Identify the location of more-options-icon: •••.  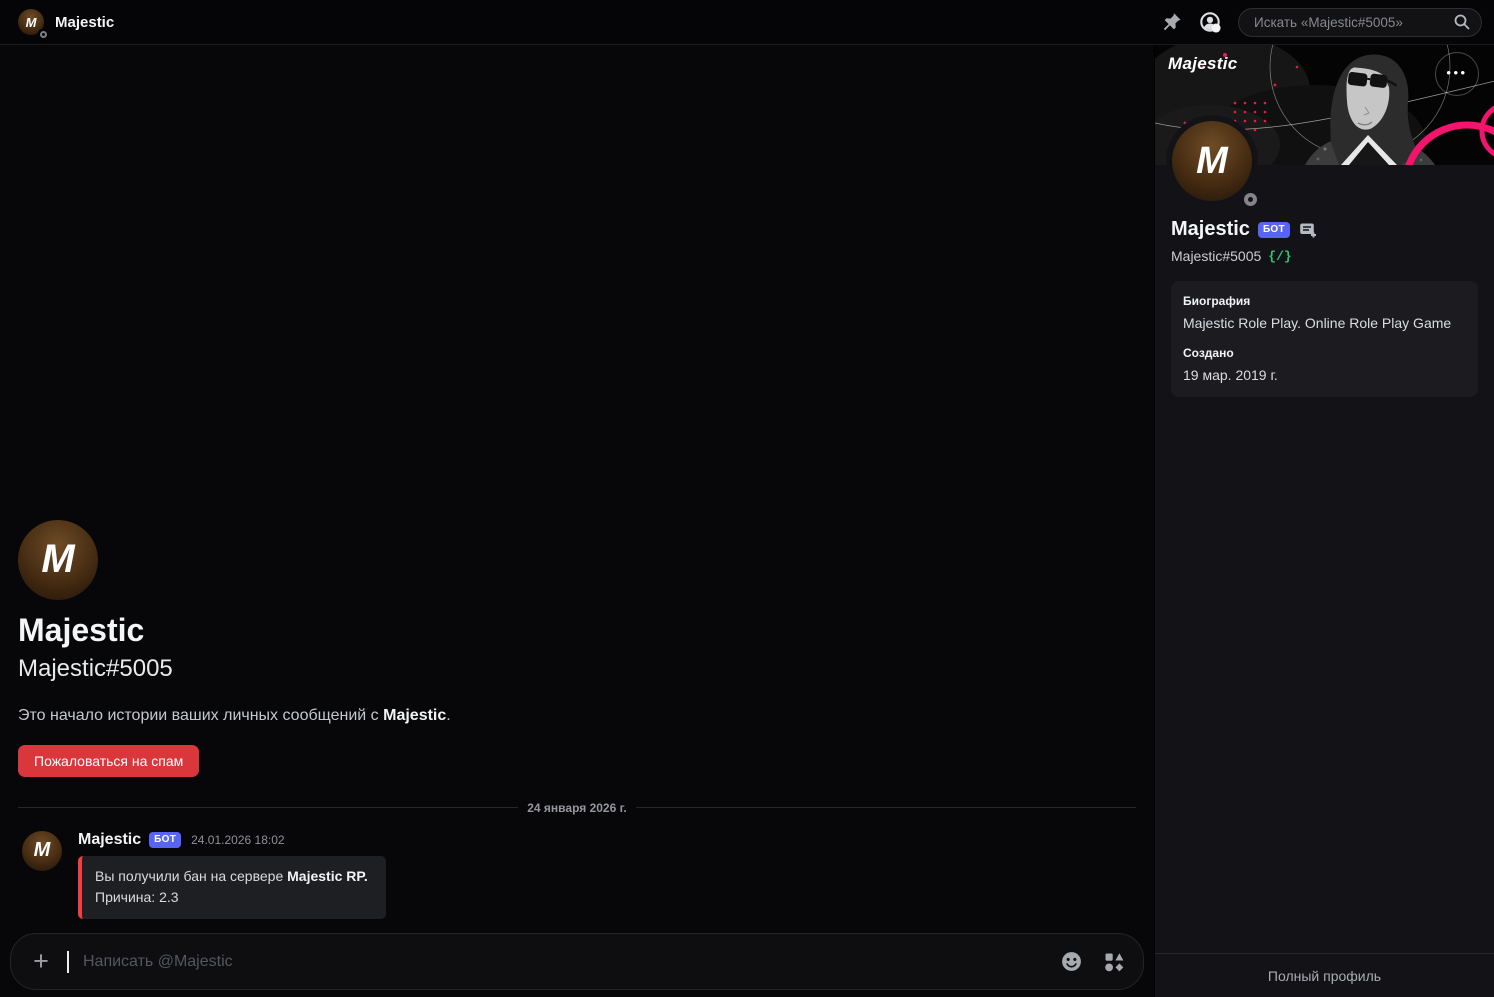
(1457, 74).